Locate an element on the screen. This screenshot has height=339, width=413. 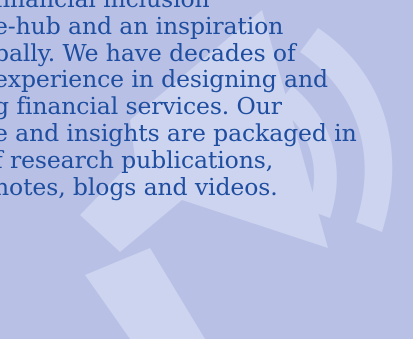
text-line: notes, blogs and videos. is located at coordinates (139, 186).